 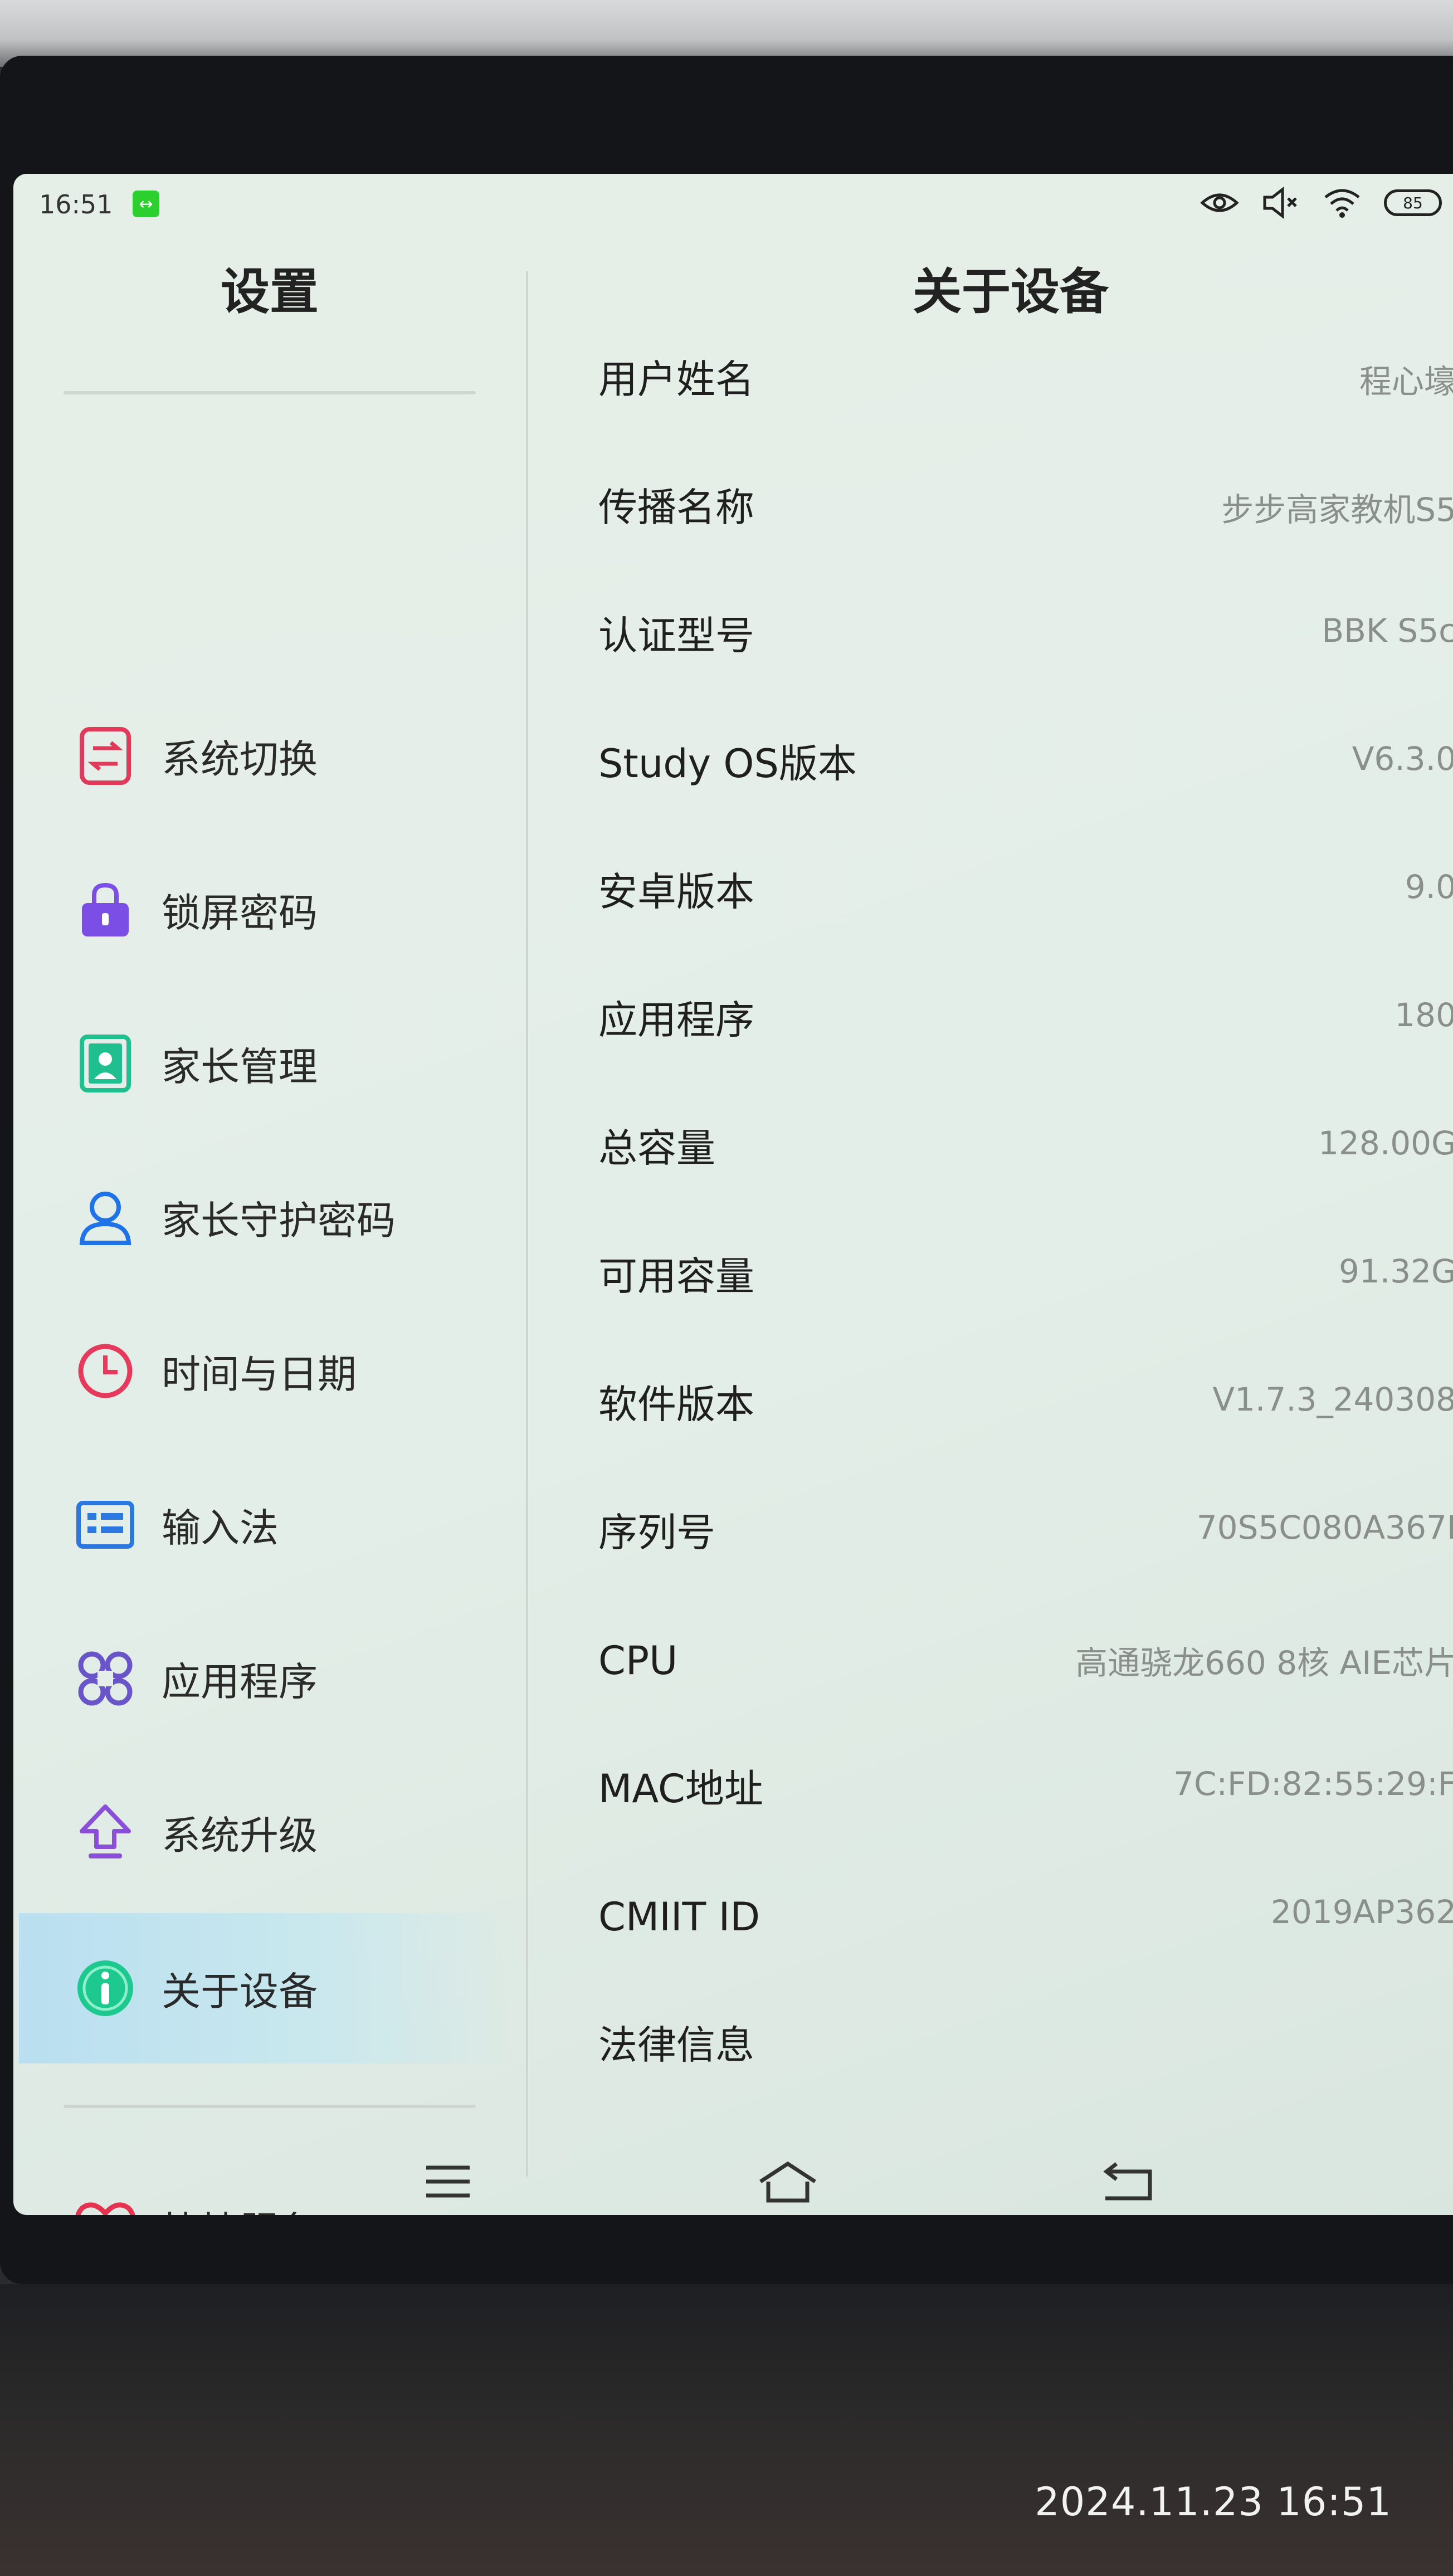 I want to click on row-value: 91.32G, so click(x=1396, y=1271).